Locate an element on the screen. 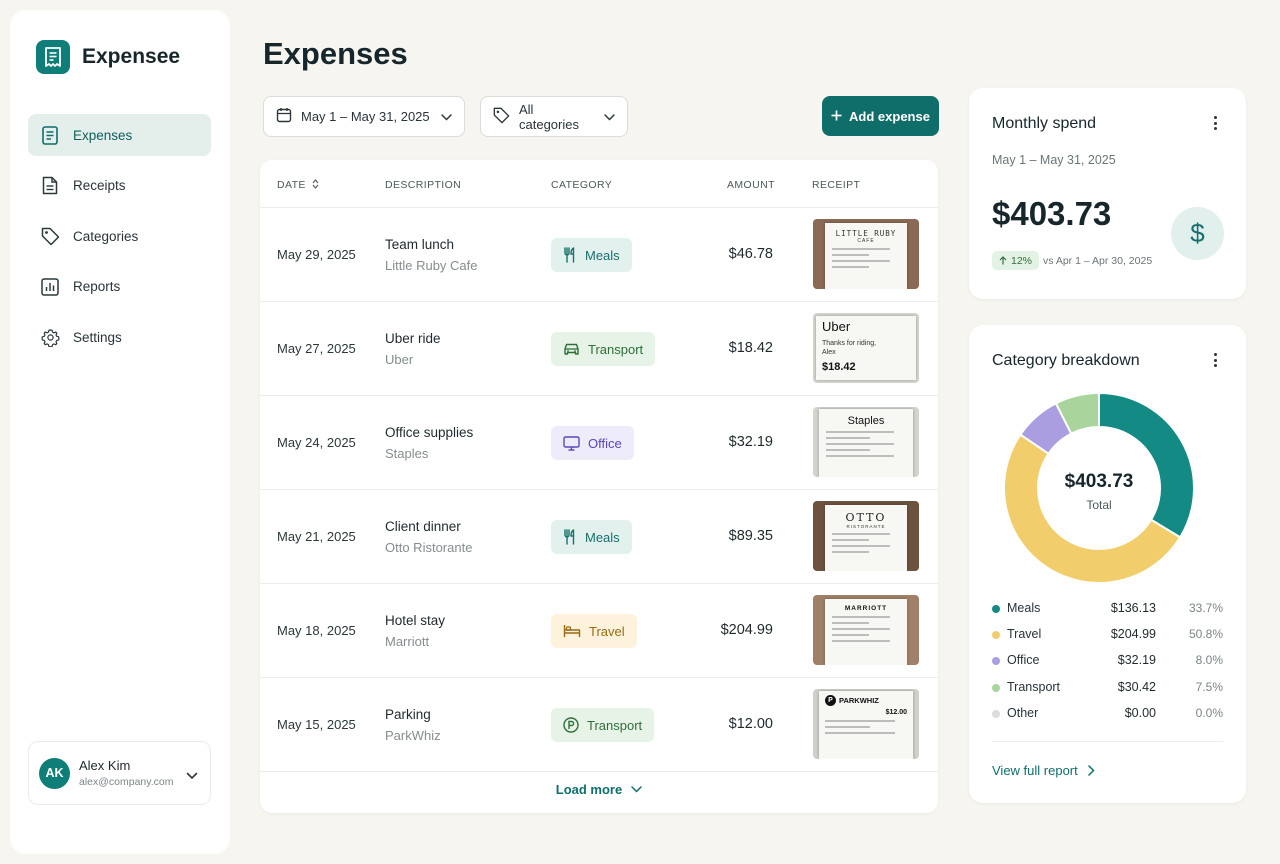 The image size is (1280, 864). receipt-thumbnail: Uber Thanks for riding, Alex $18.42 is located at coordinates (866, 348).